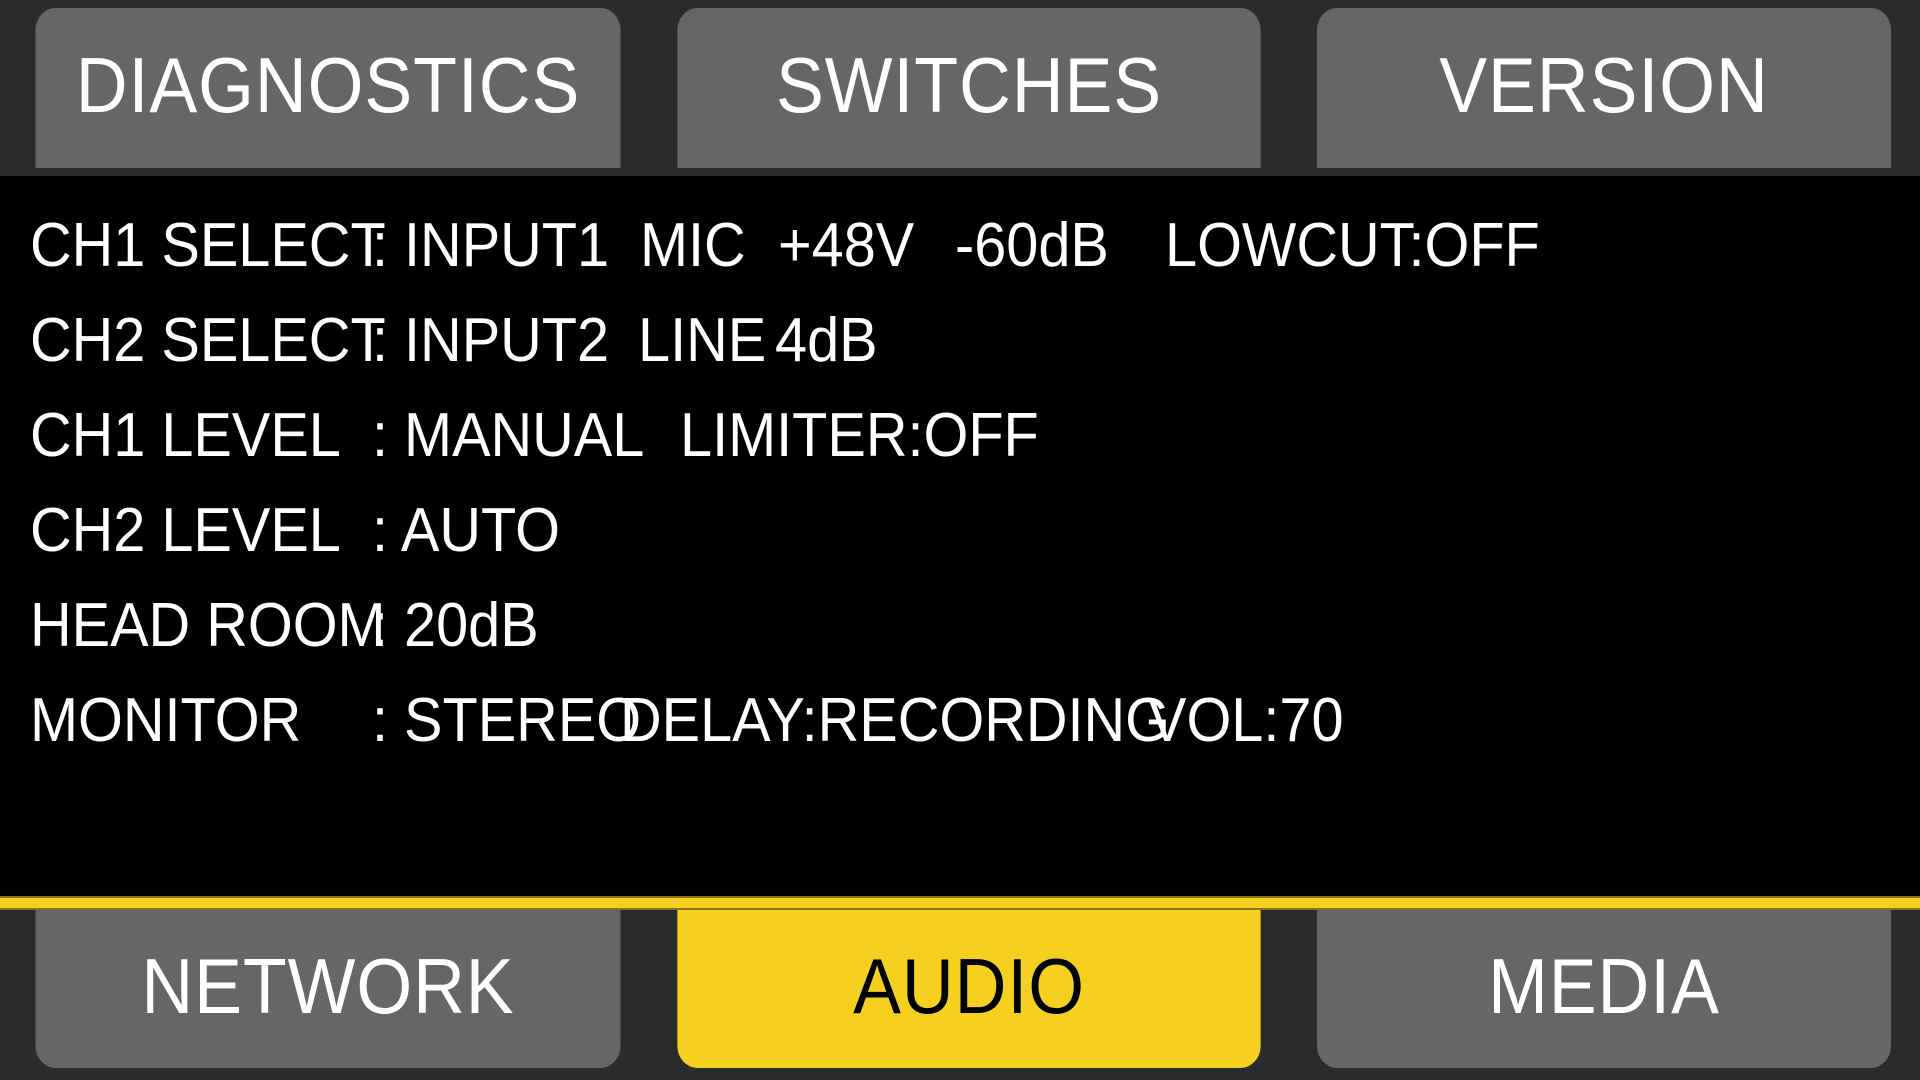 Image resolution: width=1920 pixels, height=1080 pixels. What do you see at coordinates (328, 85) in the screenshot?
I see `tab-diagnostics-label: DIAGNOSTICS` at bounding box center [328, 85].